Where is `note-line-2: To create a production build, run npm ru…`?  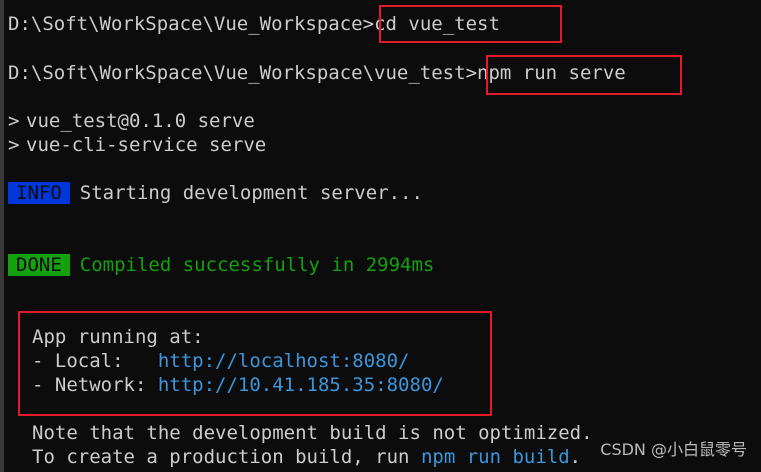 note-line-2: To create a production build, run npm ru… is located at coordinates (306, 457).